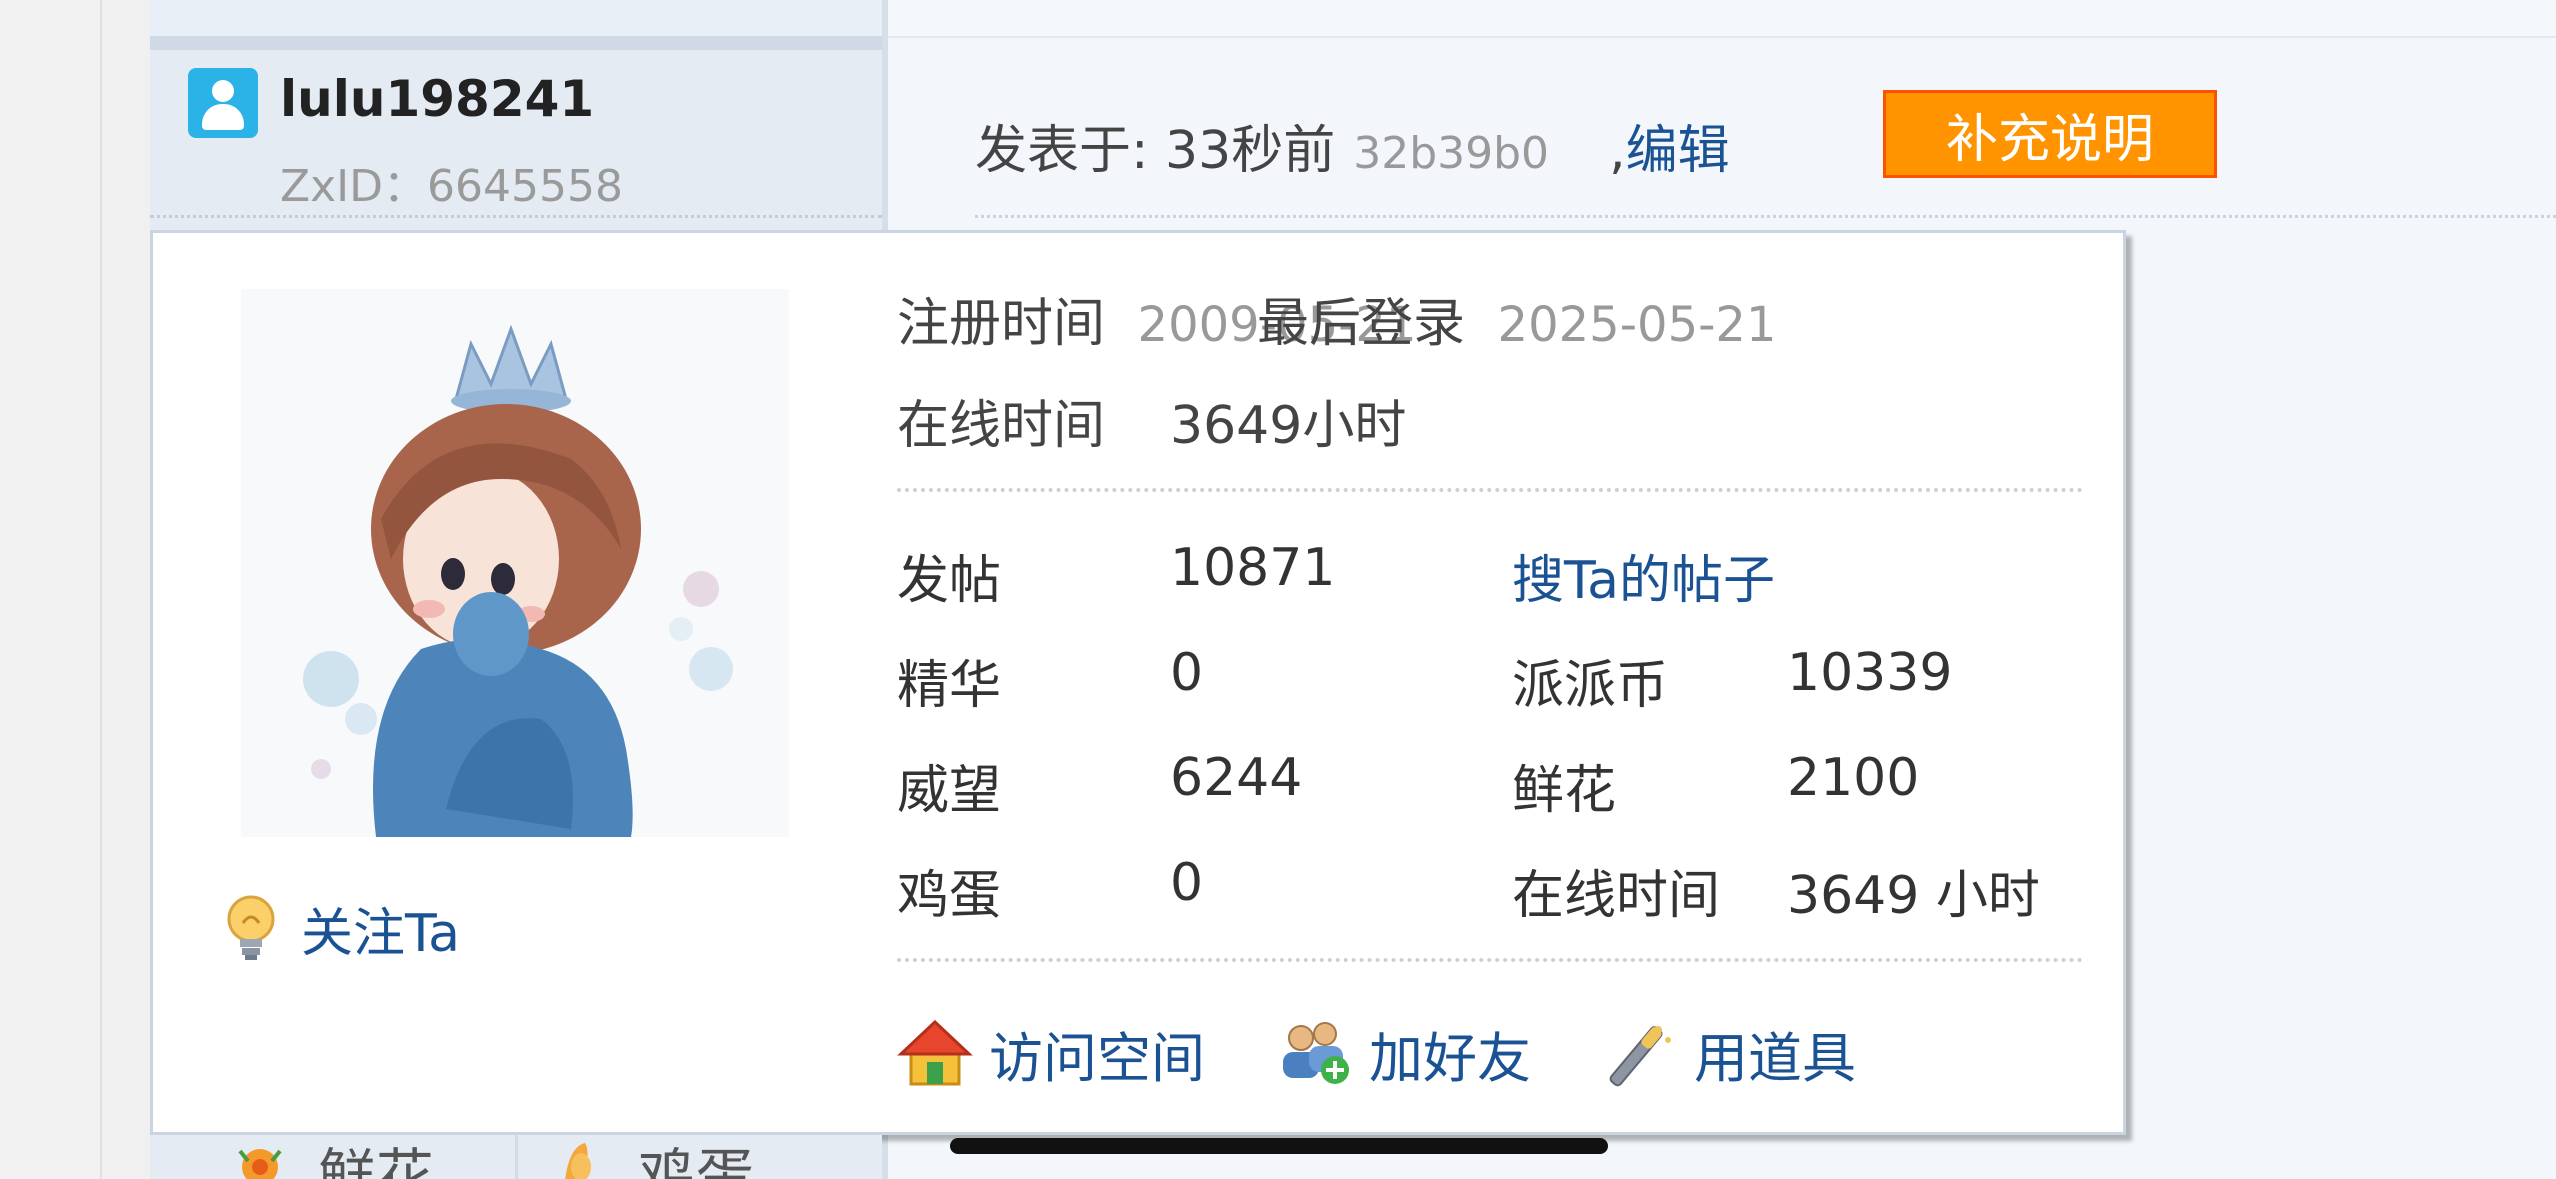  I want to click on coins-value: 10339, so click(1870, 673).